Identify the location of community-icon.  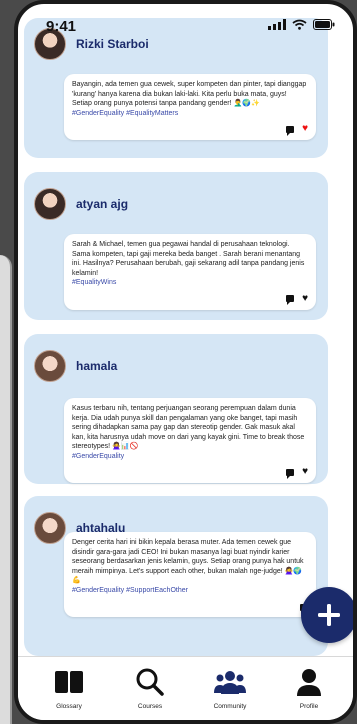
(230, 682).